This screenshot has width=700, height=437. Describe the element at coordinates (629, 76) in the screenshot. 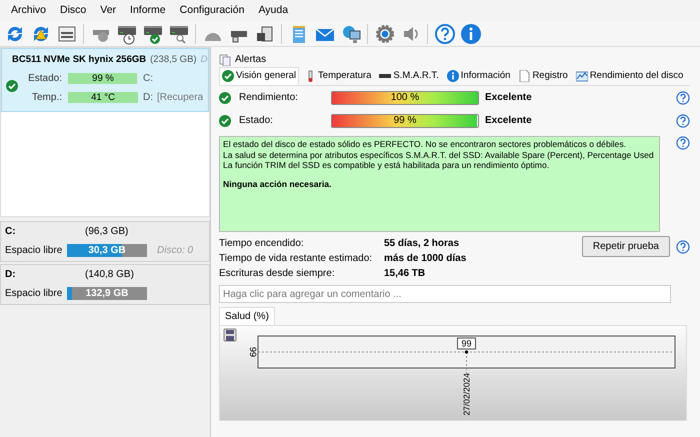

I see `tab: Rendimiento del disco` at that location.